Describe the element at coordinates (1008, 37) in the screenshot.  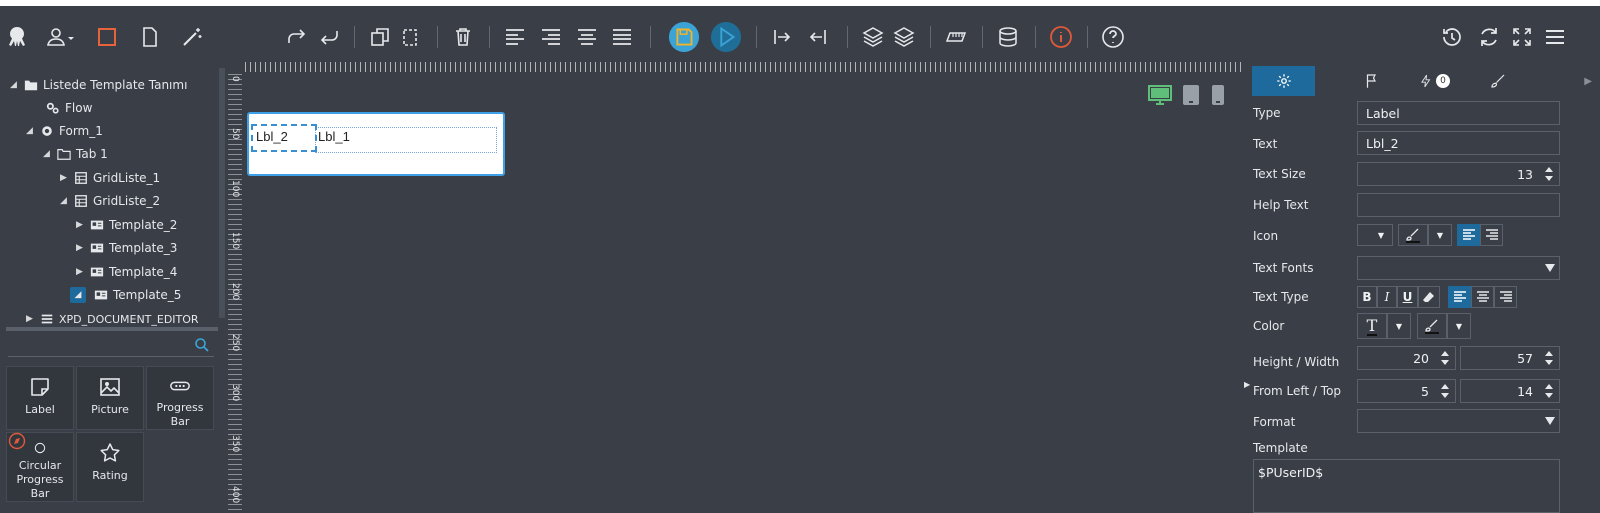
I see `database-icon` at that location.